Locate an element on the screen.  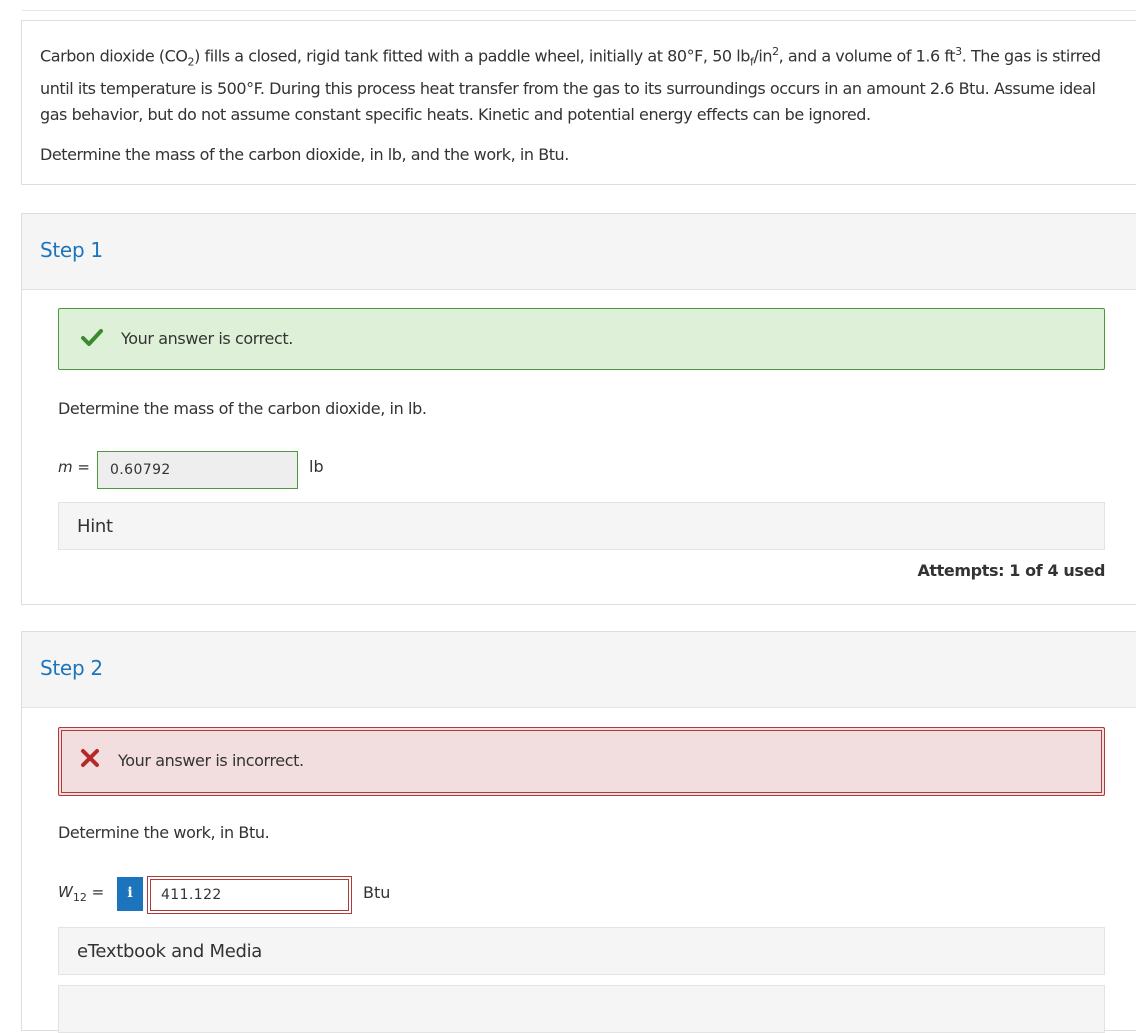
step-2-answer-input: 411.122 is located at coordinates (249, 895).